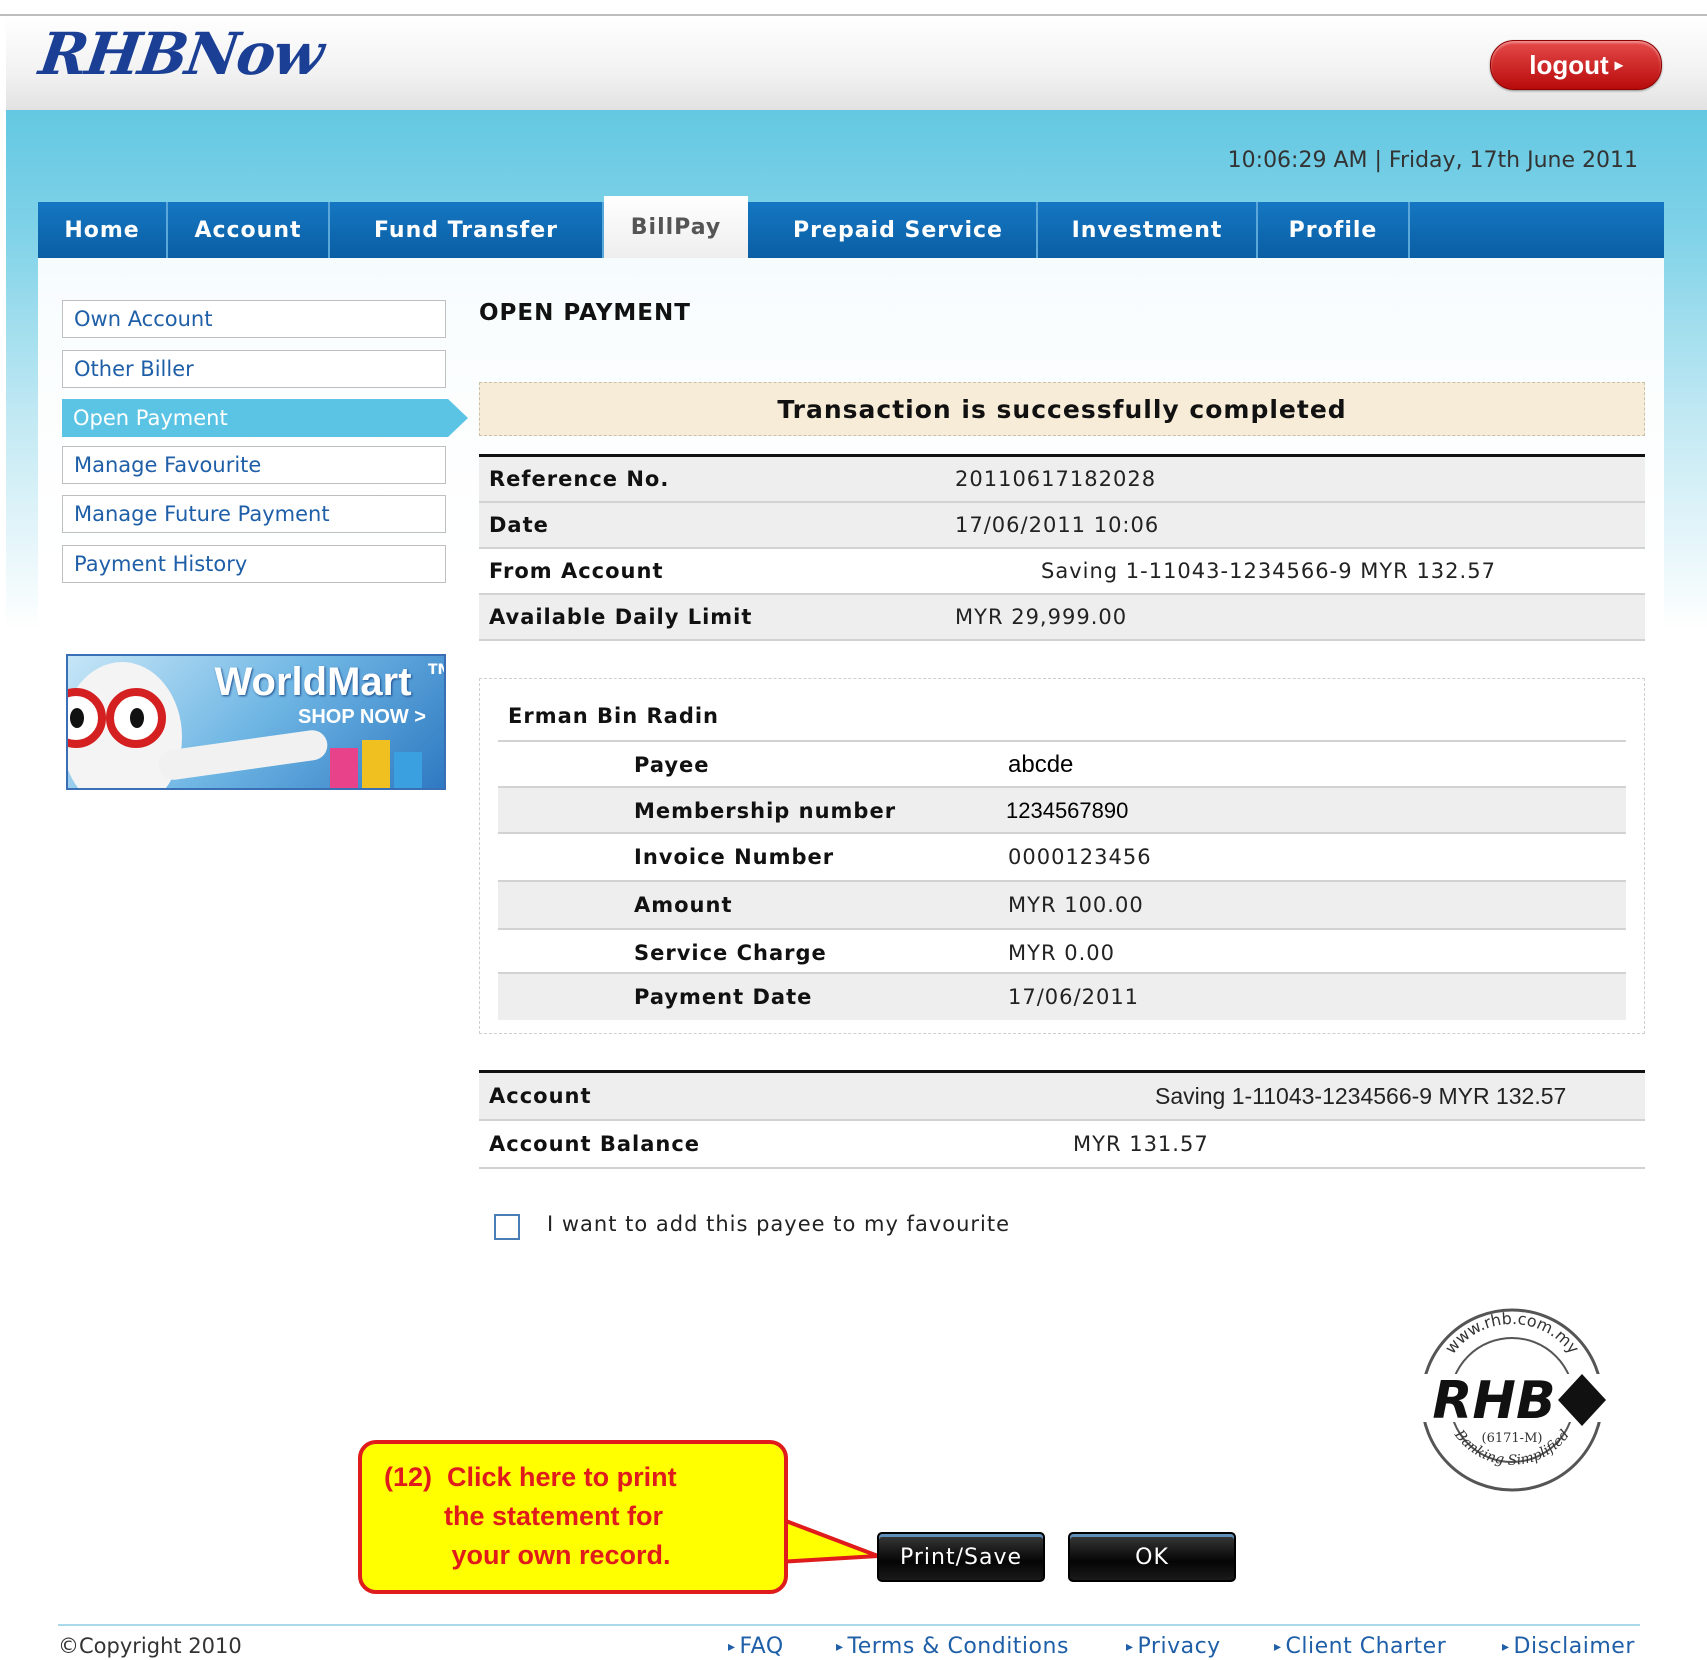 The height and width of the screenshot is (1660, 1707). What do you see at coordinates (1062, 1145) in the screenshot?
I see `table-row: Account Balance MYR 131.57` at bounding box center [1062, 1145].